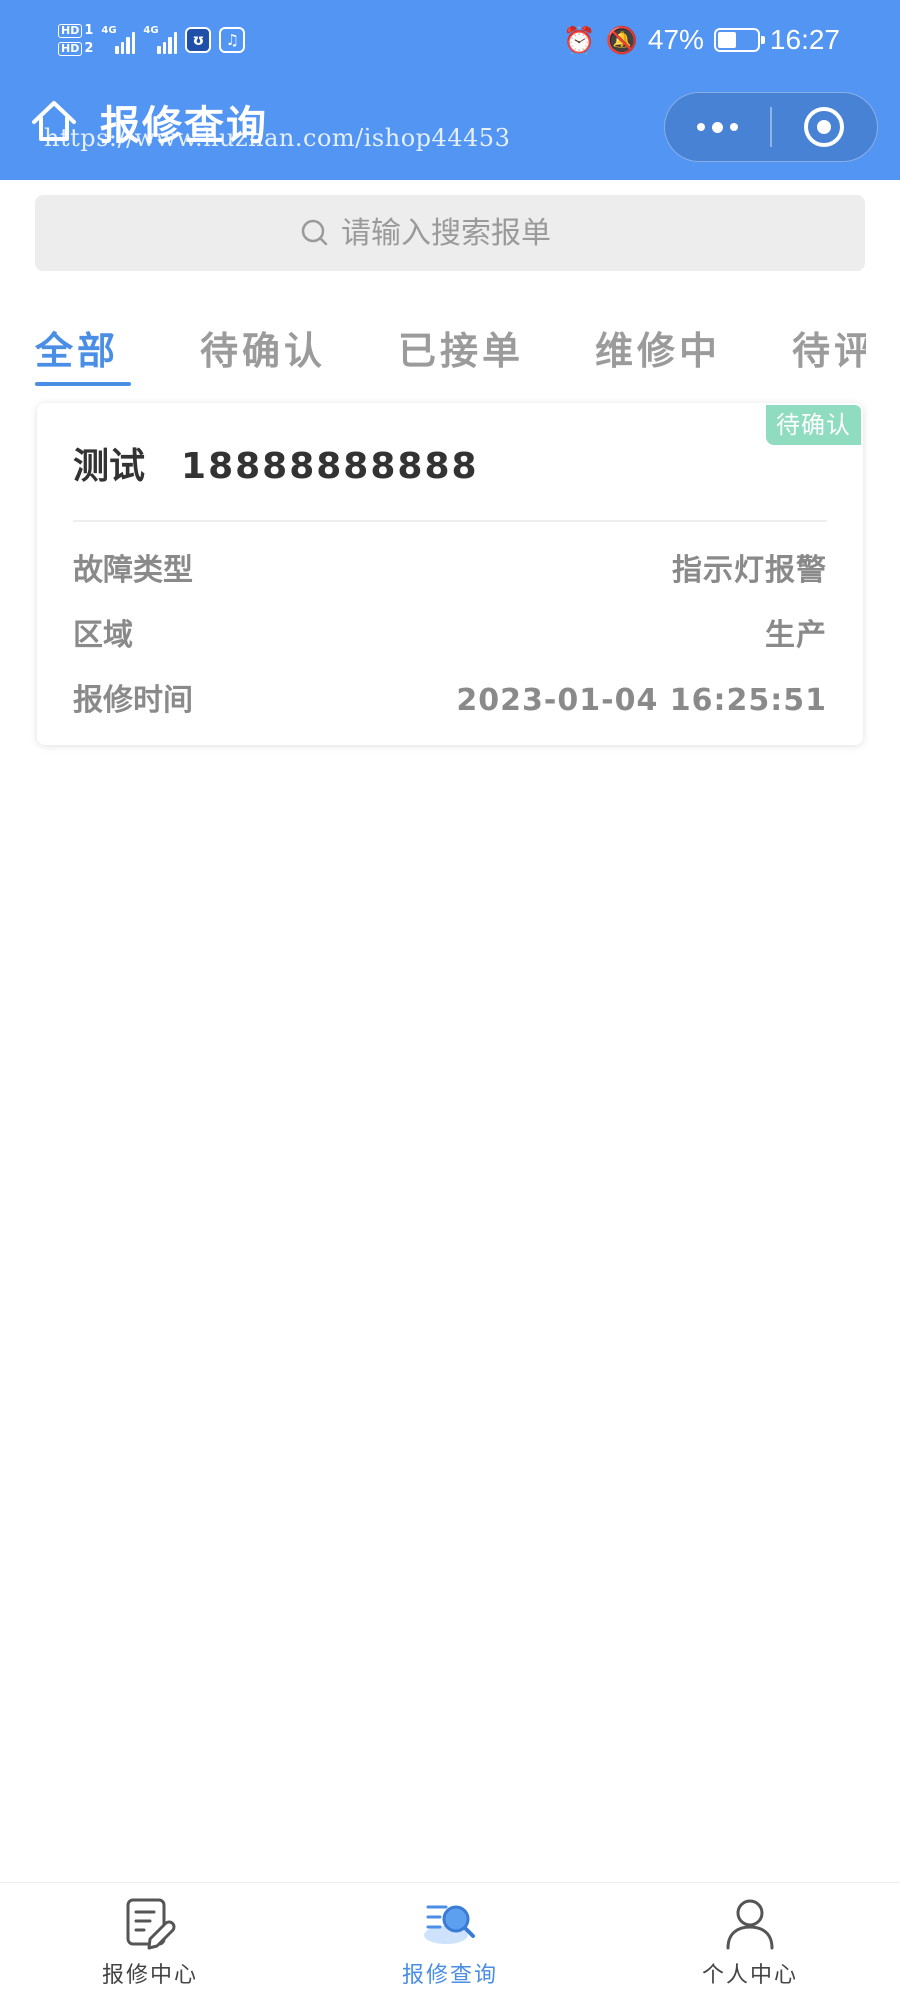 Image resolution: width=900 pixels, height=2000 pixels. Describe the element at coordinates (829, 351) in the screenshot. I see `tab-pending-review: 待评` at that location.